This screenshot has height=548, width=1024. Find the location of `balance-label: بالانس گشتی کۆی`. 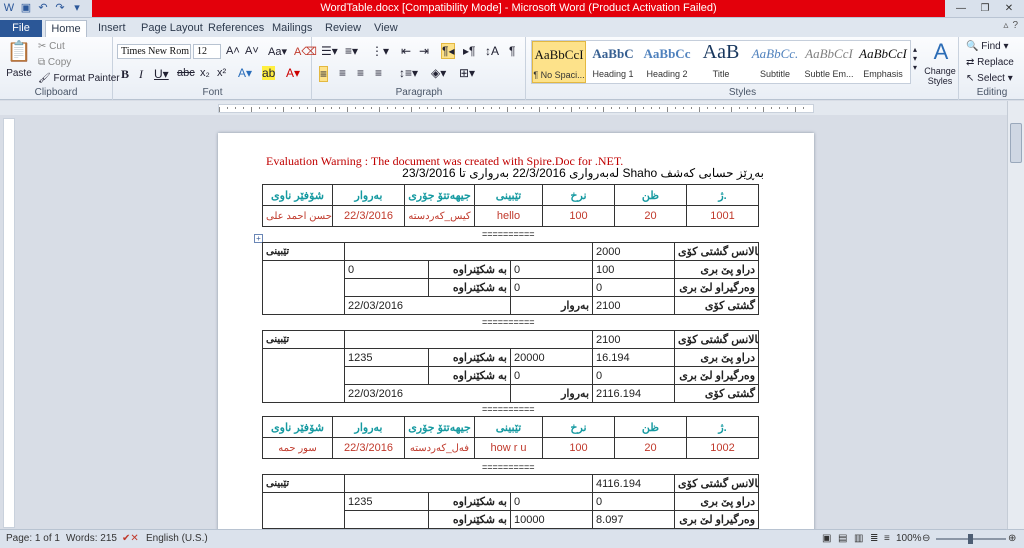

balance-label: بالانس گشتی کۆی is located at coordinates (717, 251).